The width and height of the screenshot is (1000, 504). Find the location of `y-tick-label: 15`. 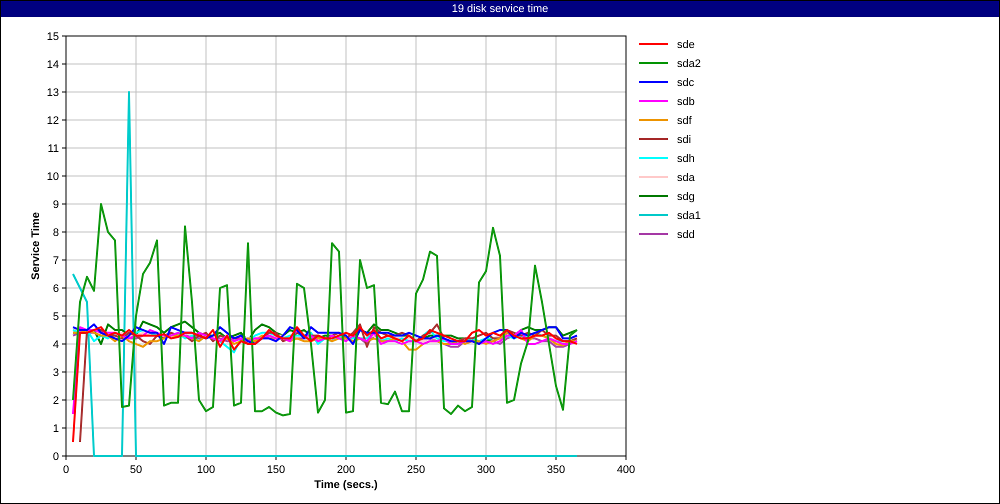

y-tick-label: 15 is located at coordinates (52, 37).